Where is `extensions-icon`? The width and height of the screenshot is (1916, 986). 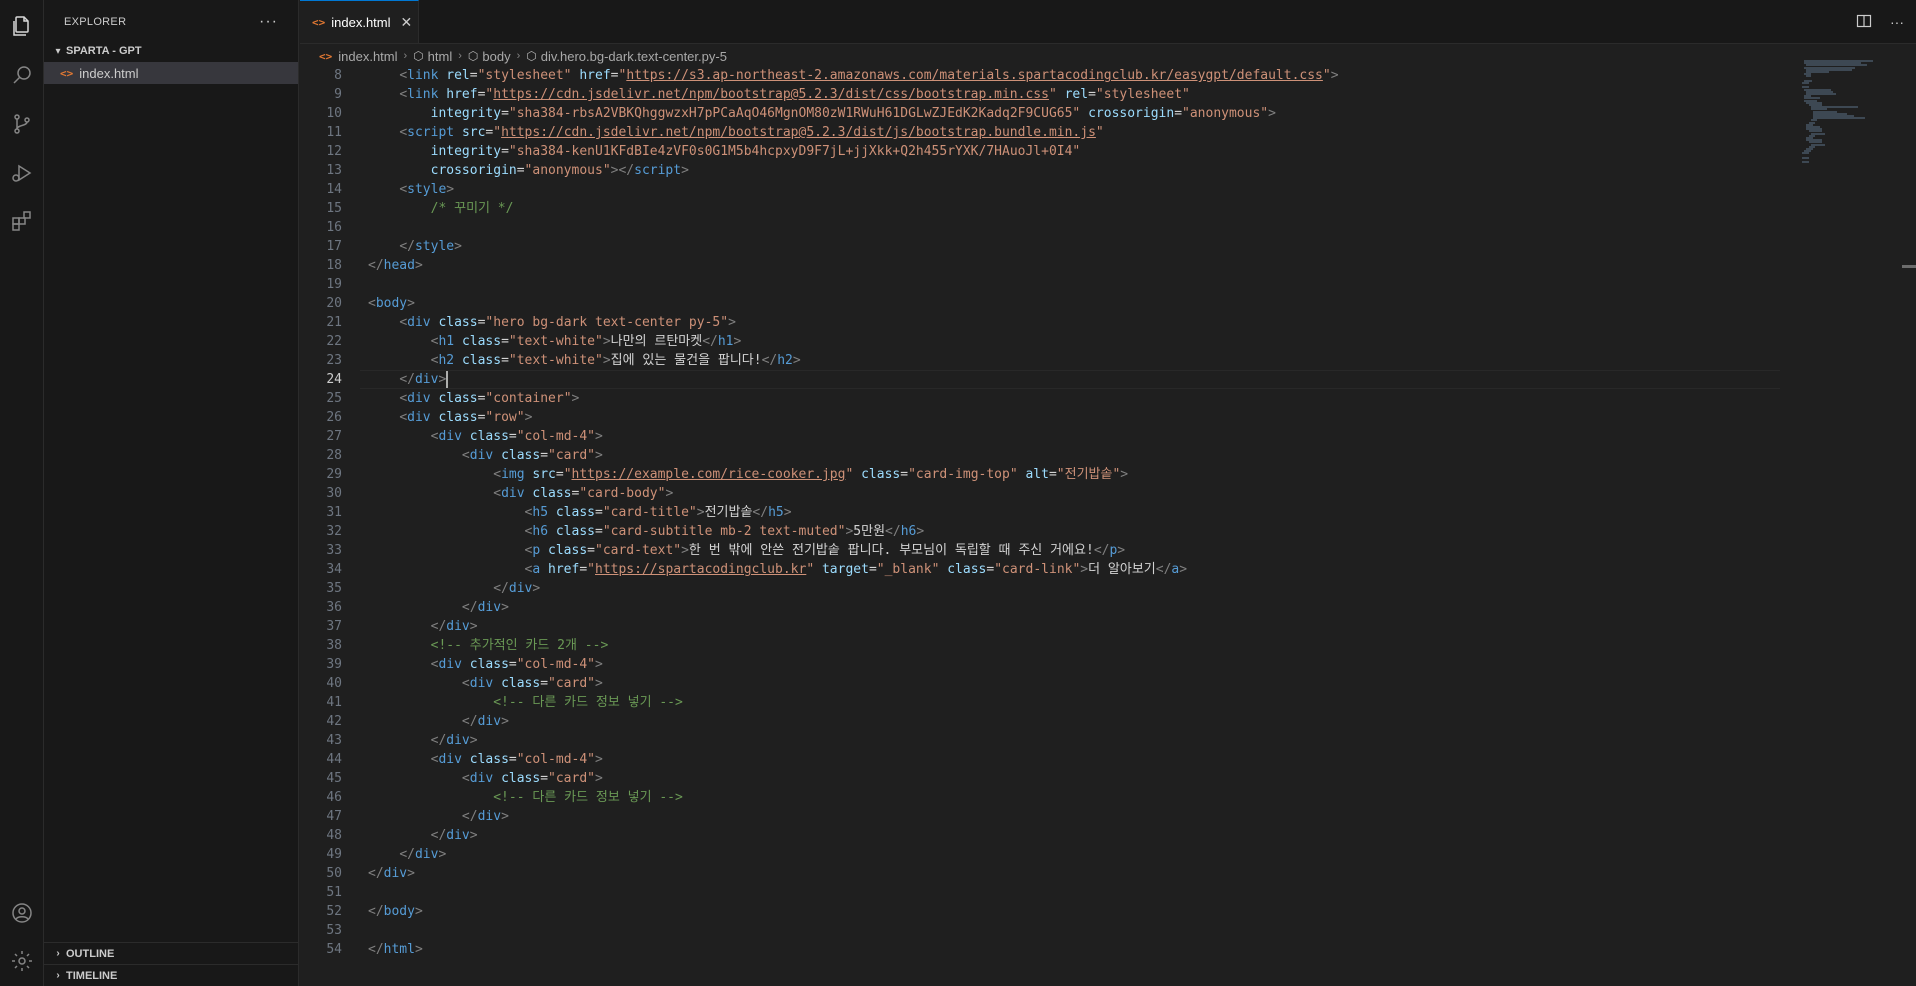
extensions-icon is located at coordinates (22, 221).